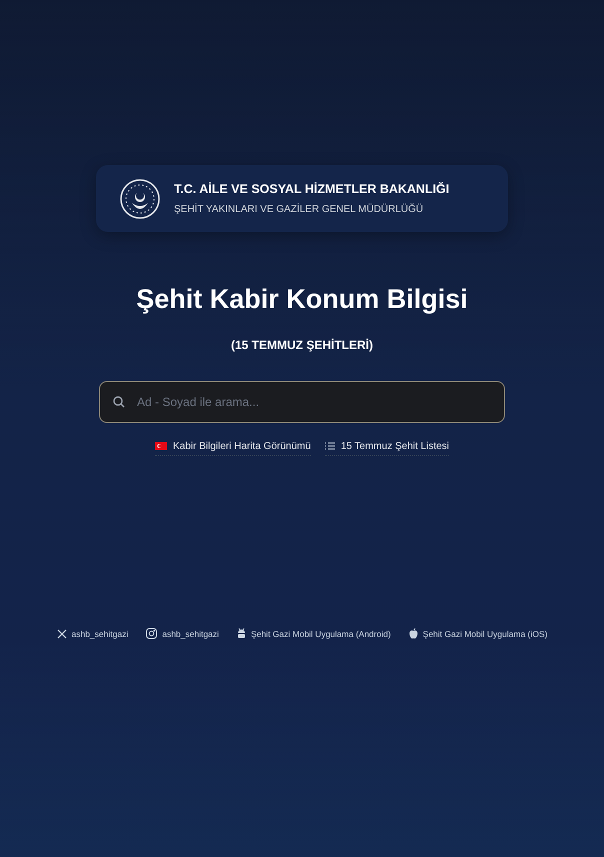 Image resolution: width=604 pixels, height=857 pixels. Describe the element at coordinates (387, 447) in the screenshot. I see `nav-link: 15 Temmuz Şehit Listesi` at that location.